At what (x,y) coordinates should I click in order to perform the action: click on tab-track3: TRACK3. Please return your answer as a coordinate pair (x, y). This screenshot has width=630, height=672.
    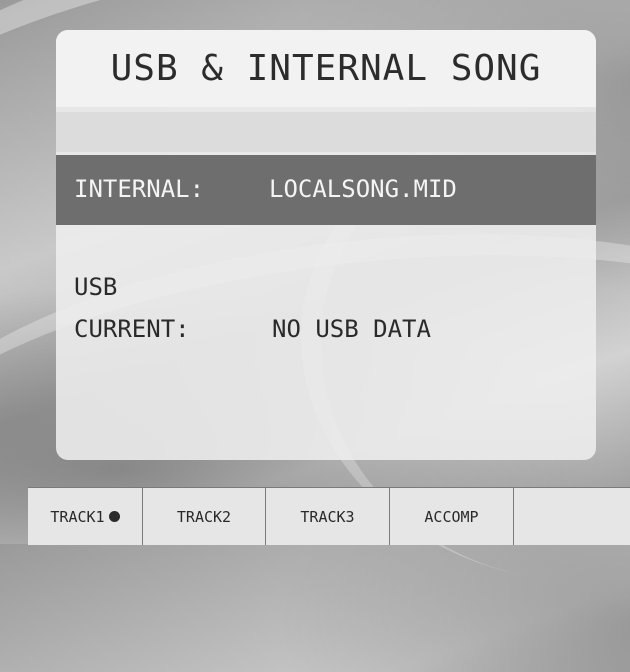
    Looking at the image, I should click on (328, 516).